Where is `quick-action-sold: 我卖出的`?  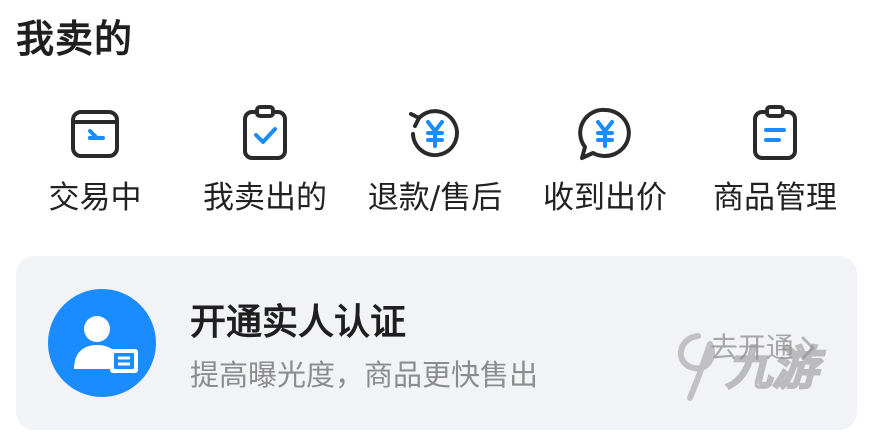
quick-action-sold: 我卖出的 is located at coordinates (265, 161).